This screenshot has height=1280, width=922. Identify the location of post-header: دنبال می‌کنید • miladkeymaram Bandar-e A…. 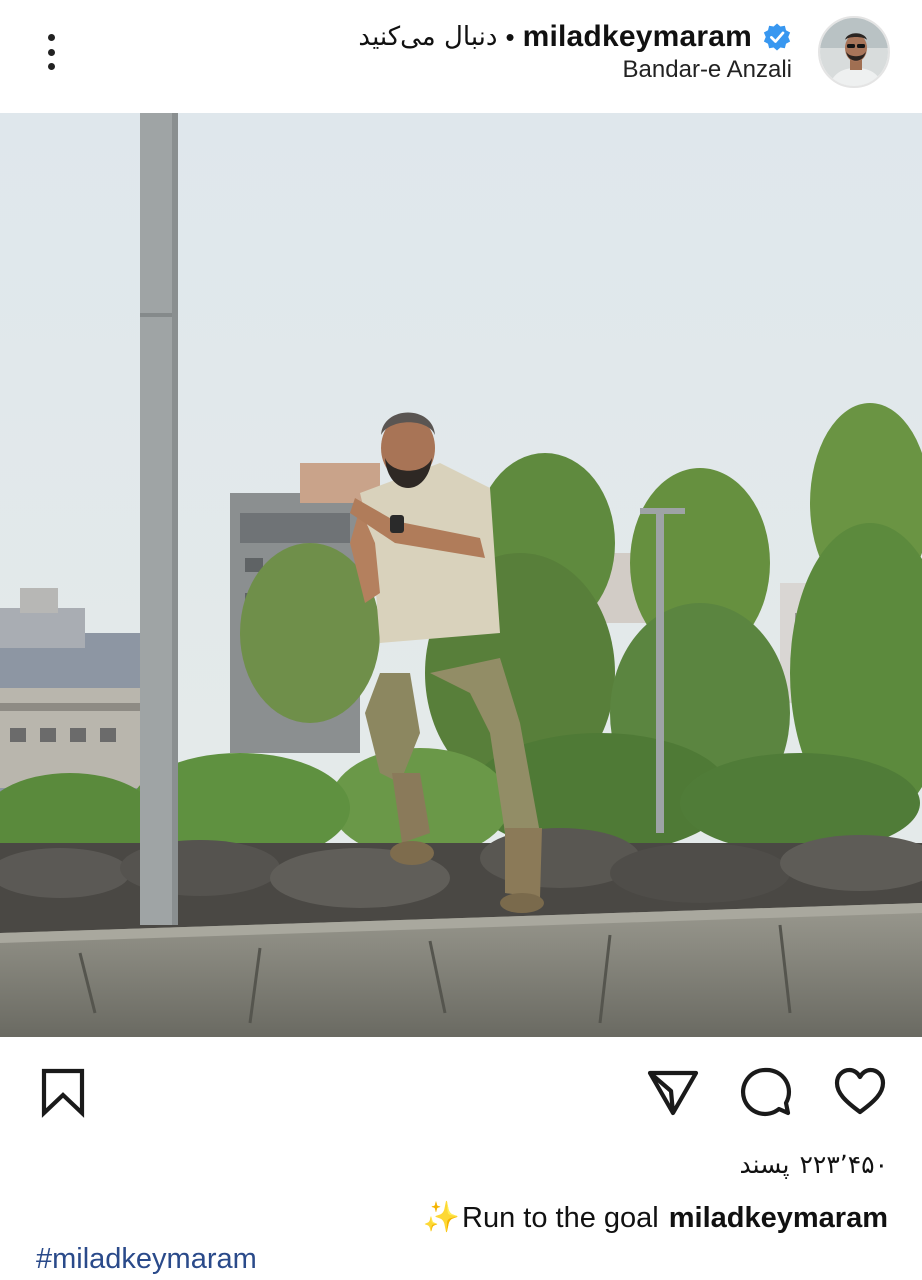
(461, 56).